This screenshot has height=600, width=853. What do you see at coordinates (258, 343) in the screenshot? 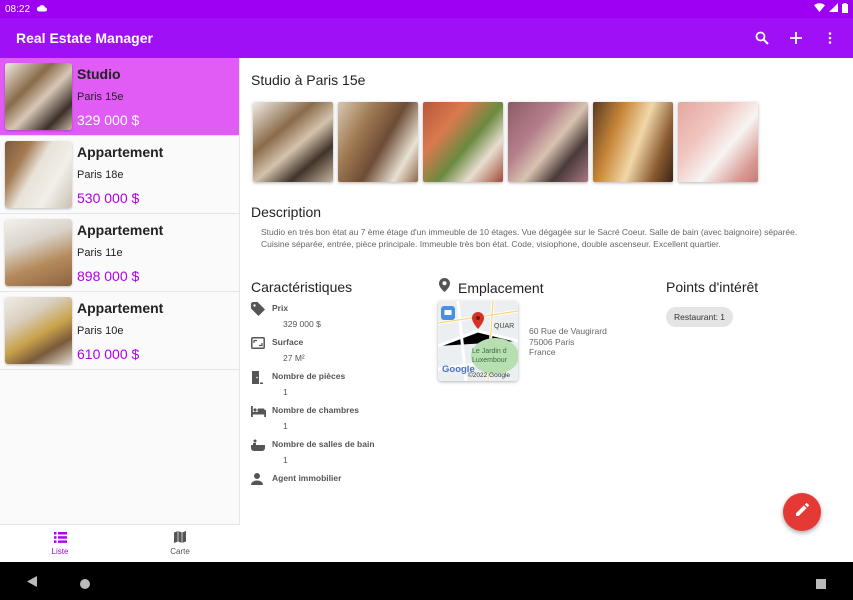
I see `surface-icon` at bounding box center [258, 343].